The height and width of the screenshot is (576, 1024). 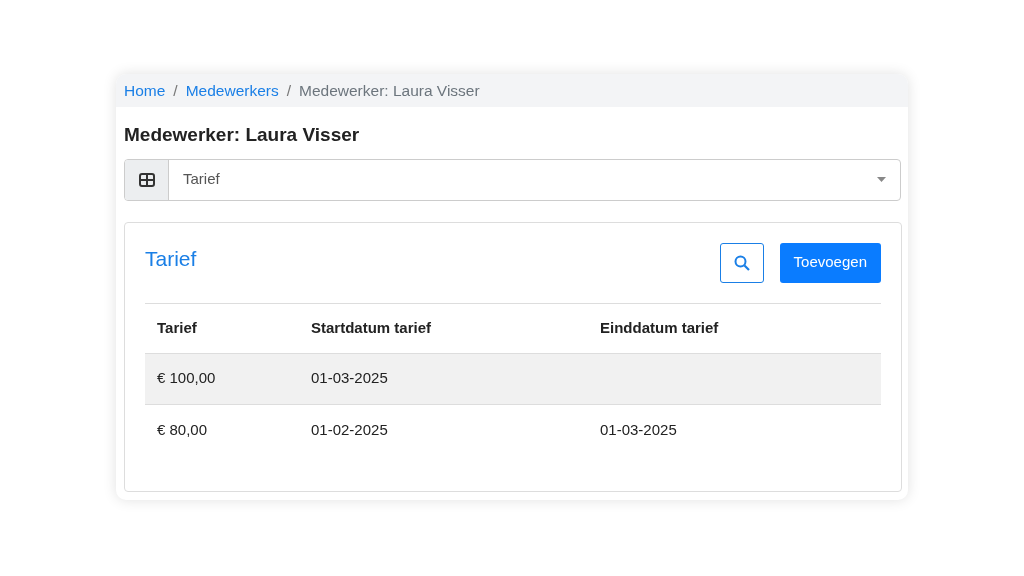 What do you see at coordinates (182, 429) in the screenshot?
I see `table-cell: € 80,00` at bounding box center [182, 429].